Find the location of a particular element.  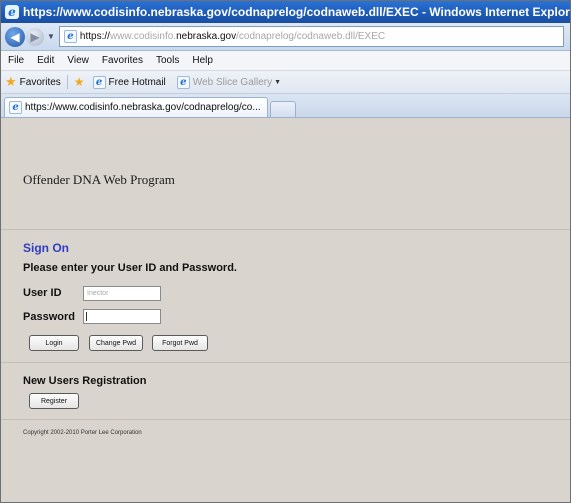

favorite-web-slice-gallery: e Web Slice Gallery ▼ is located at coordinates (227, 82).